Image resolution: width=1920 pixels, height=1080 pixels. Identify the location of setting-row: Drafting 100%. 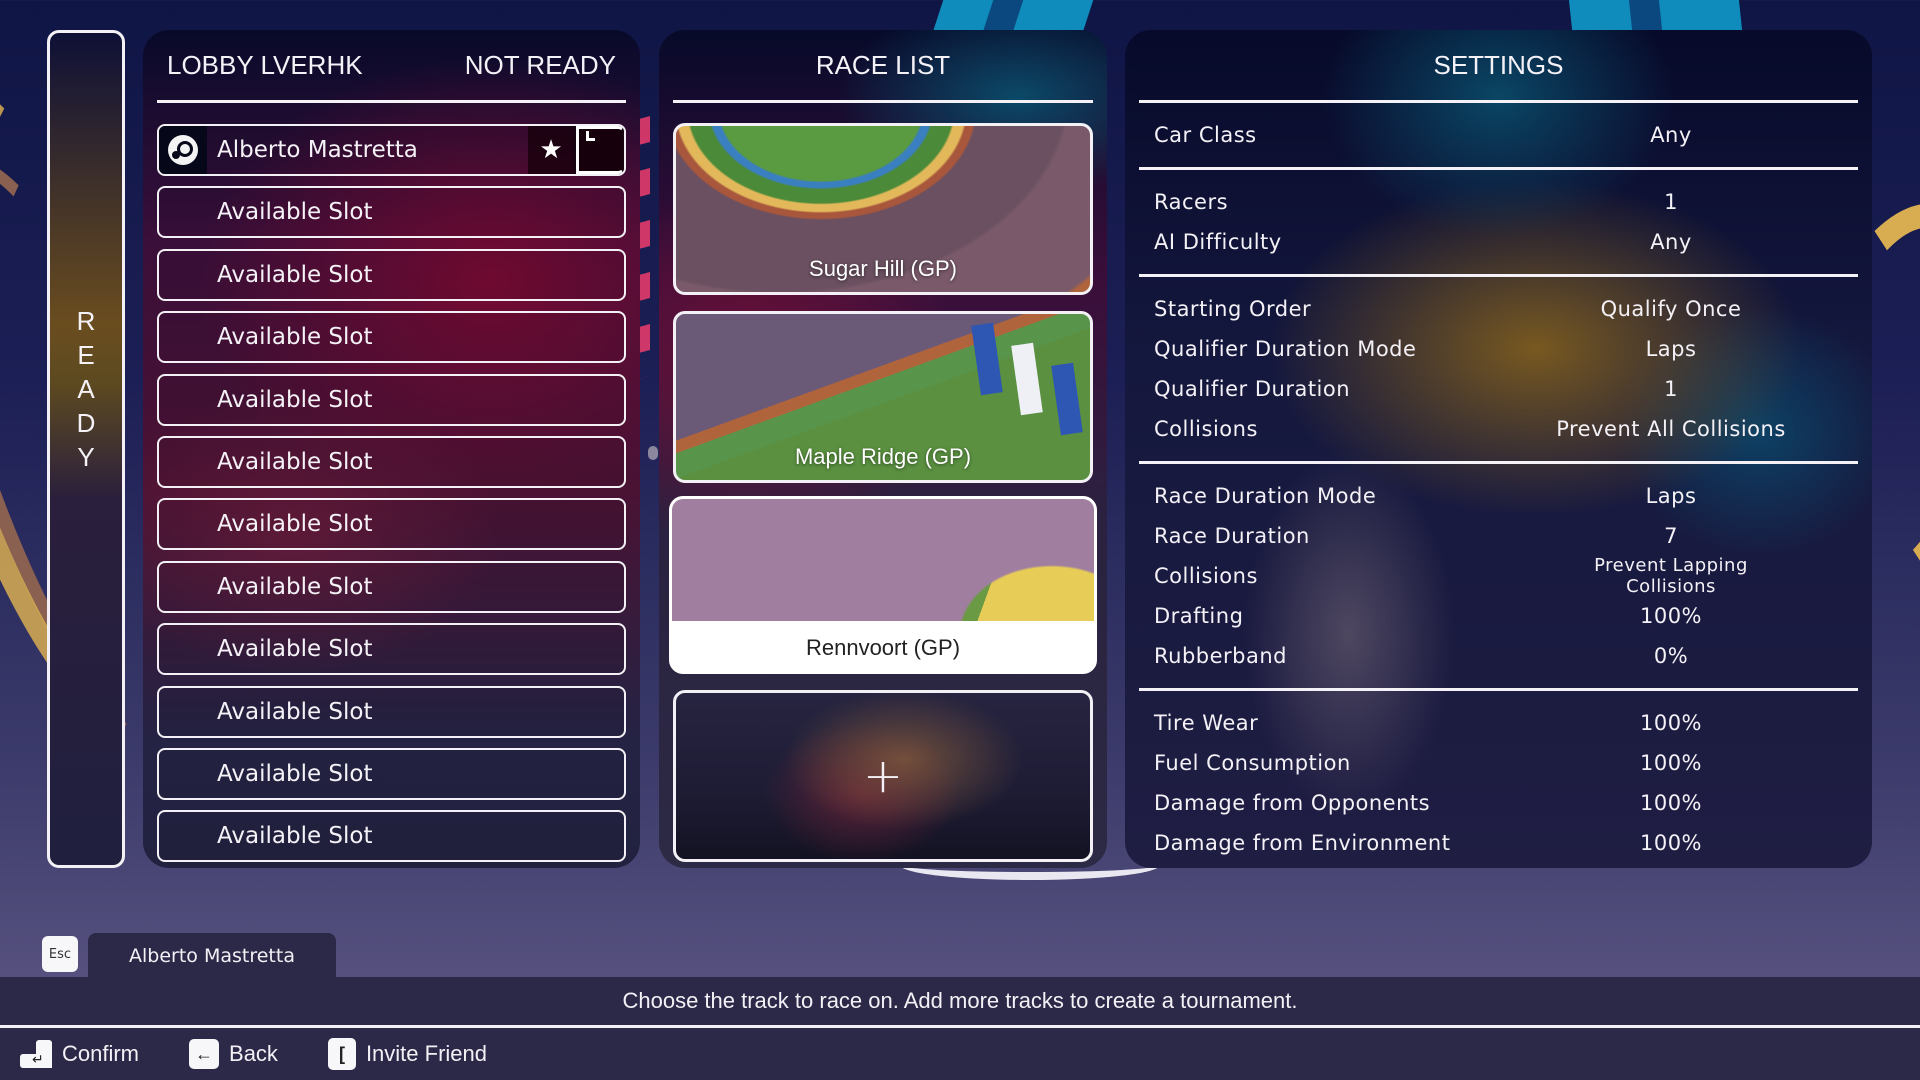
(1498, 616).